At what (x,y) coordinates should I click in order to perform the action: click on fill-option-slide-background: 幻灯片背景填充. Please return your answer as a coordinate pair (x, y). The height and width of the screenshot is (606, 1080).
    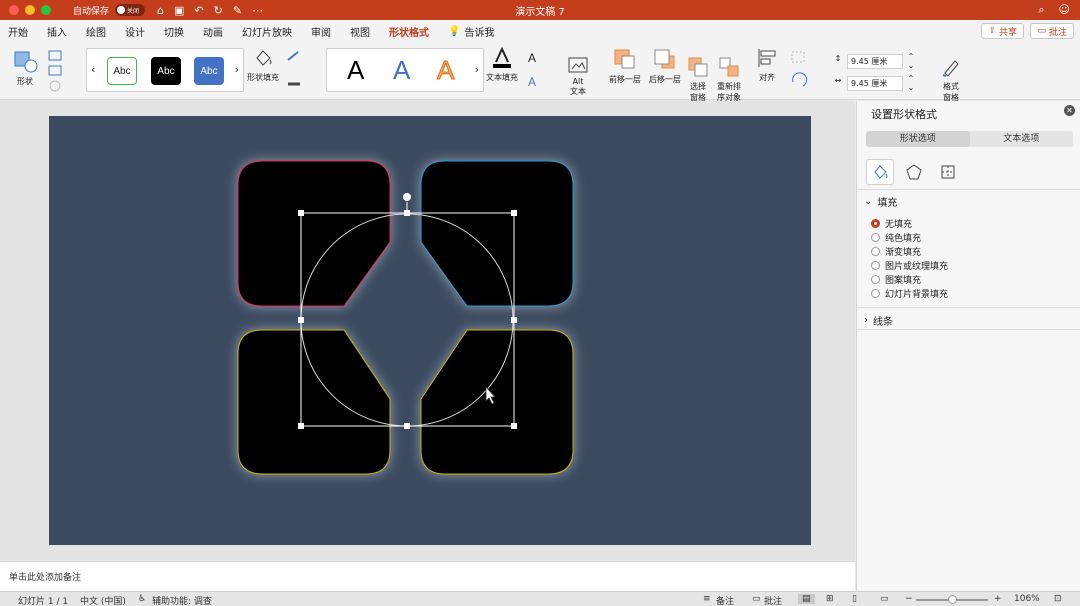
    Looking at the image, I should click on (909, 293).